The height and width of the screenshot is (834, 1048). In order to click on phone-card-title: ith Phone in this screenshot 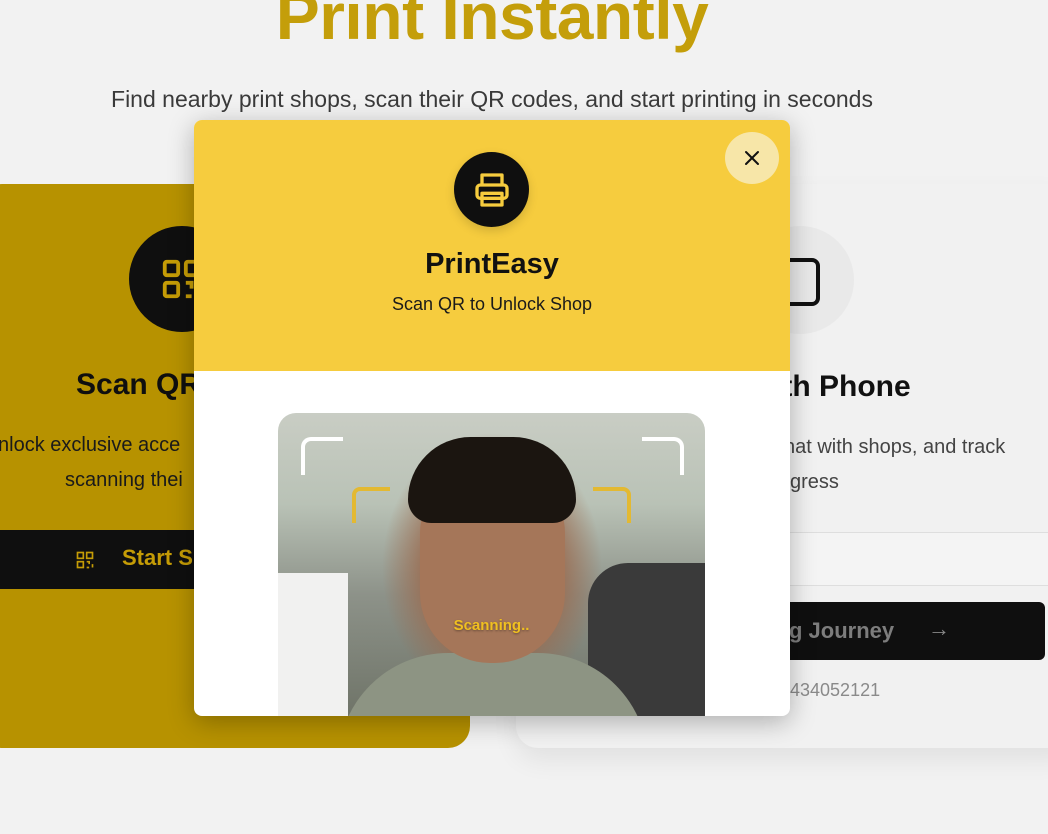, I will do `click(842, 386)`.